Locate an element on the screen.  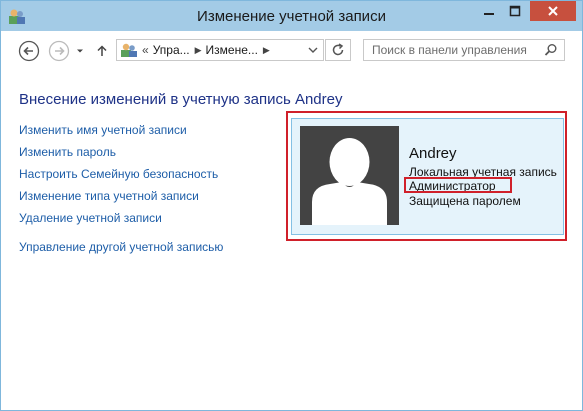
user-silhouette-icon is located at coordinates (349, 181).